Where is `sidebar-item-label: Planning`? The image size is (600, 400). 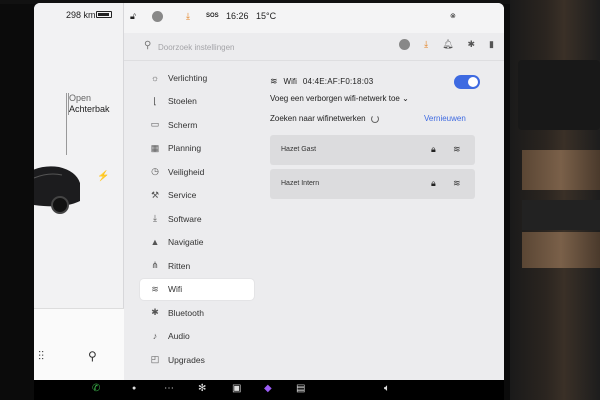
sidebar-item-label: Planning is located at coordinates (185, 148).